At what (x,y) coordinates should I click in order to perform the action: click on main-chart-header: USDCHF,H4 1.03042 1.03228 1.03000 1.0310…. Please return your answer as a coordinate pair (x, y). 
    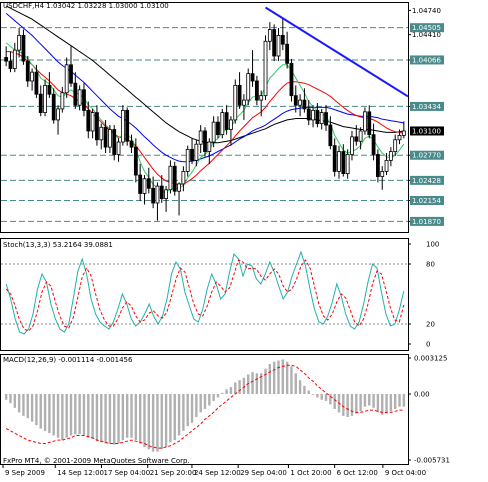
    Looking at the image, I should click on (86, 6).